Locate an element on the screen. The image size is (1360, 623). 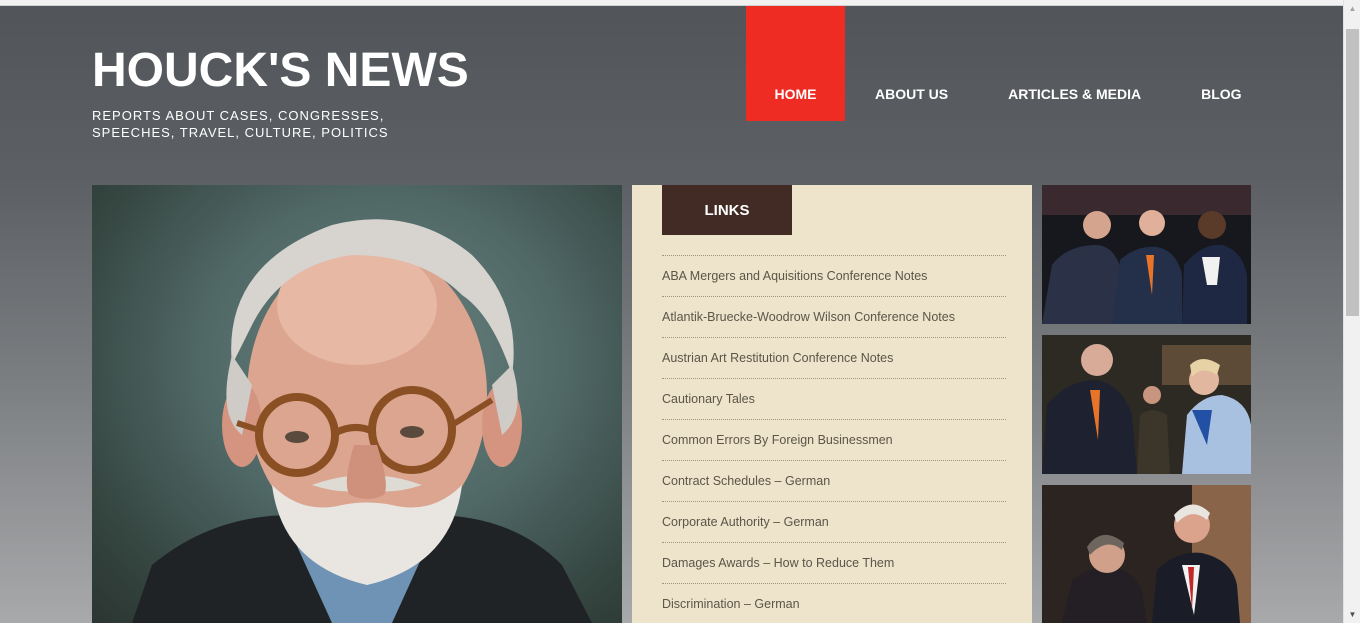
links-heading: LINKS is located at coordinates (727, 210).